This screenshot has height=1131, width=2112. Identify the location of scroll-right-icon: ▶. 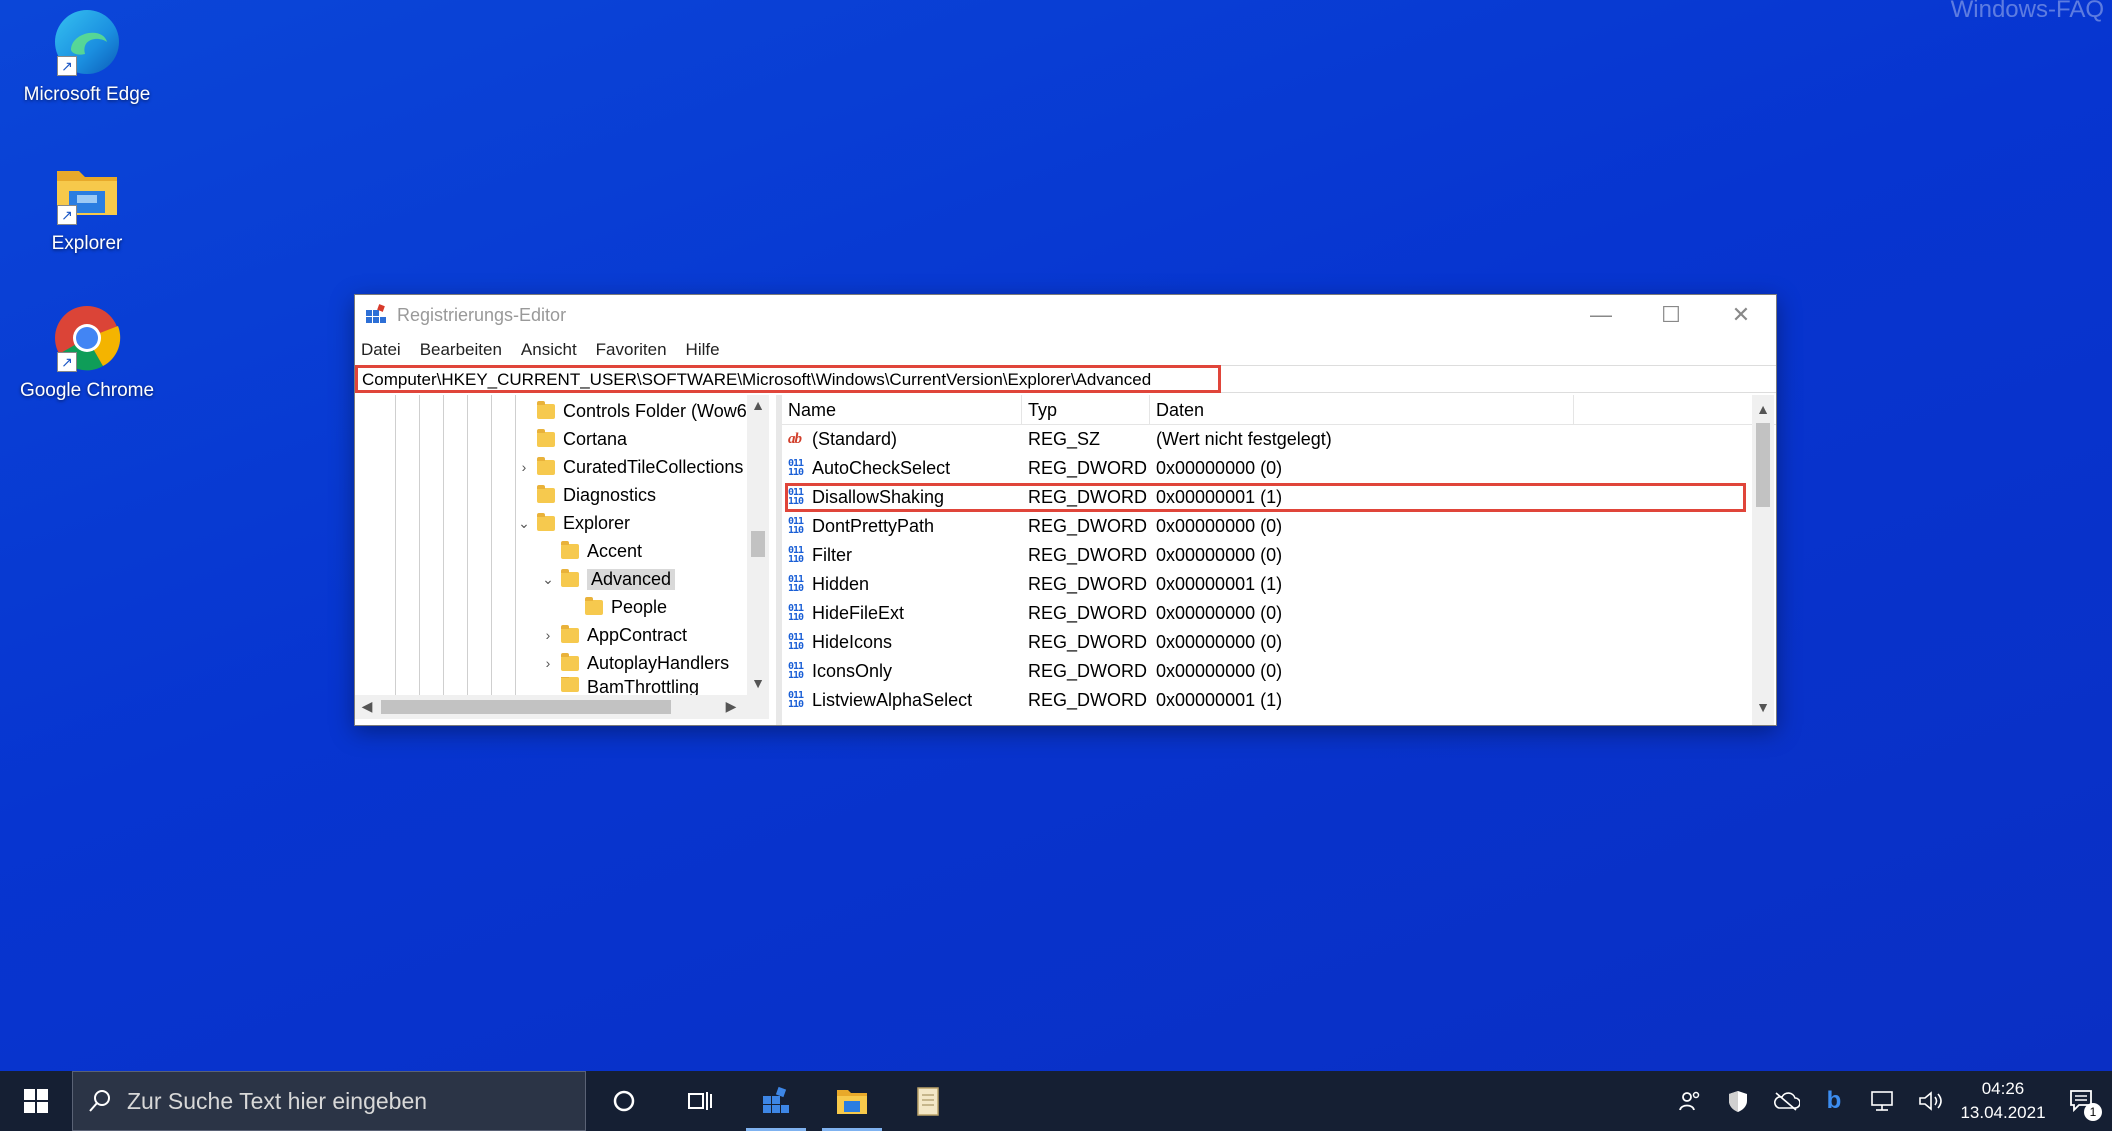
(731, 706).